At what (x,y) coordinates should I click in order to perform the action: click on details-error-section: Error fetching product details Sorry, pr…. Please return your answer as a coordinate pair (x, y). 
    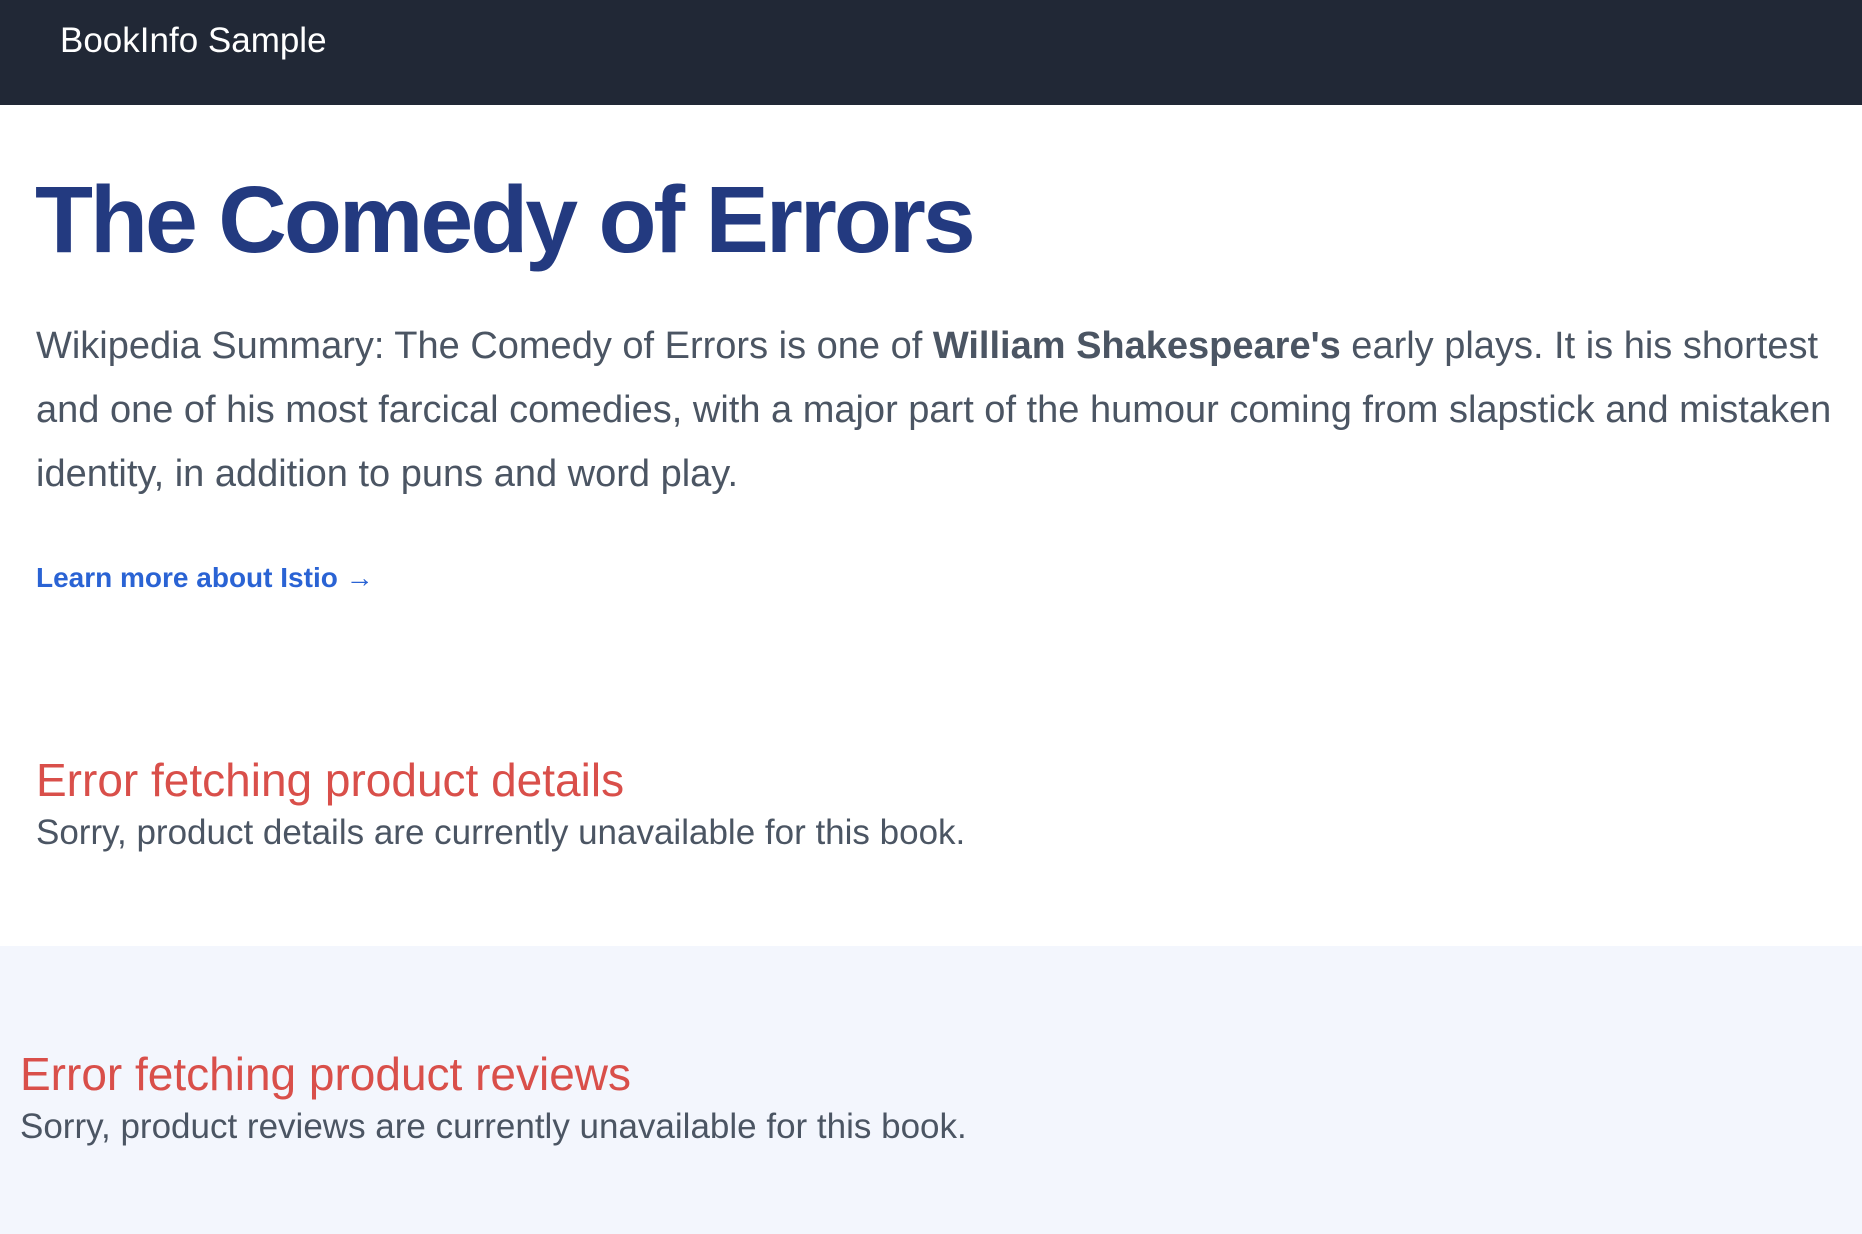
    Looking at the image, I should click on (500, 805).